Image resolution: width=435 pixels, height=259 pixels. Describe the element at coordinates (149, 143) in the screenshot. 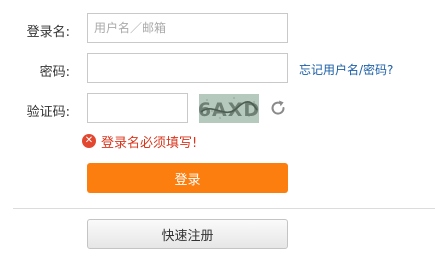

I see `error-text: 登录名必须填写!` at that location.